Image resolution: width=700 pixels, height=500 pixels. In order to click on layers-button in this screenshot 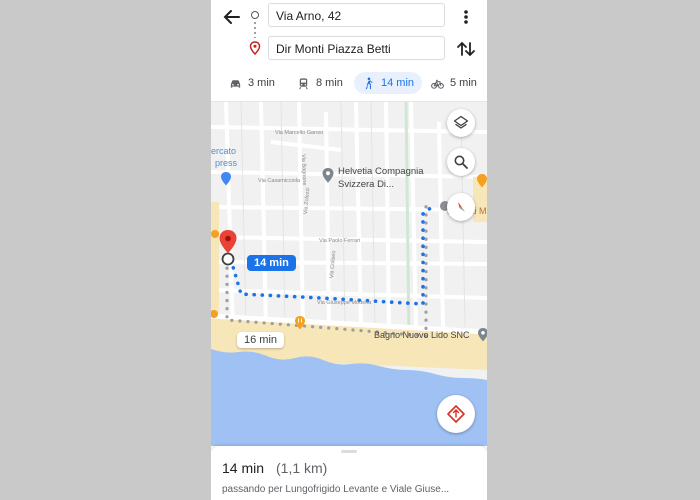, I will do `click(461, 123)`.